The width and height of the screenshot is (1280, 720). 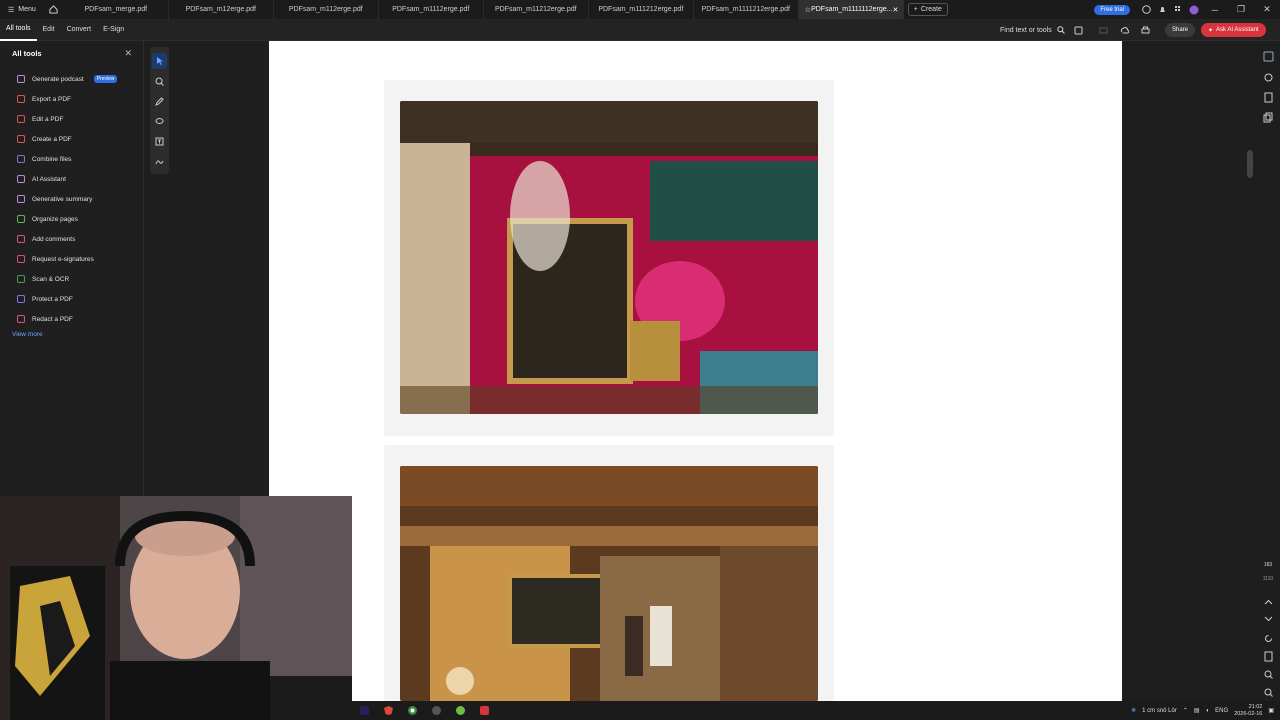 What do you see at coordinates (609, 257) in the screenshot?
I see `photo-red-salon` at bounding box center [609, 257].